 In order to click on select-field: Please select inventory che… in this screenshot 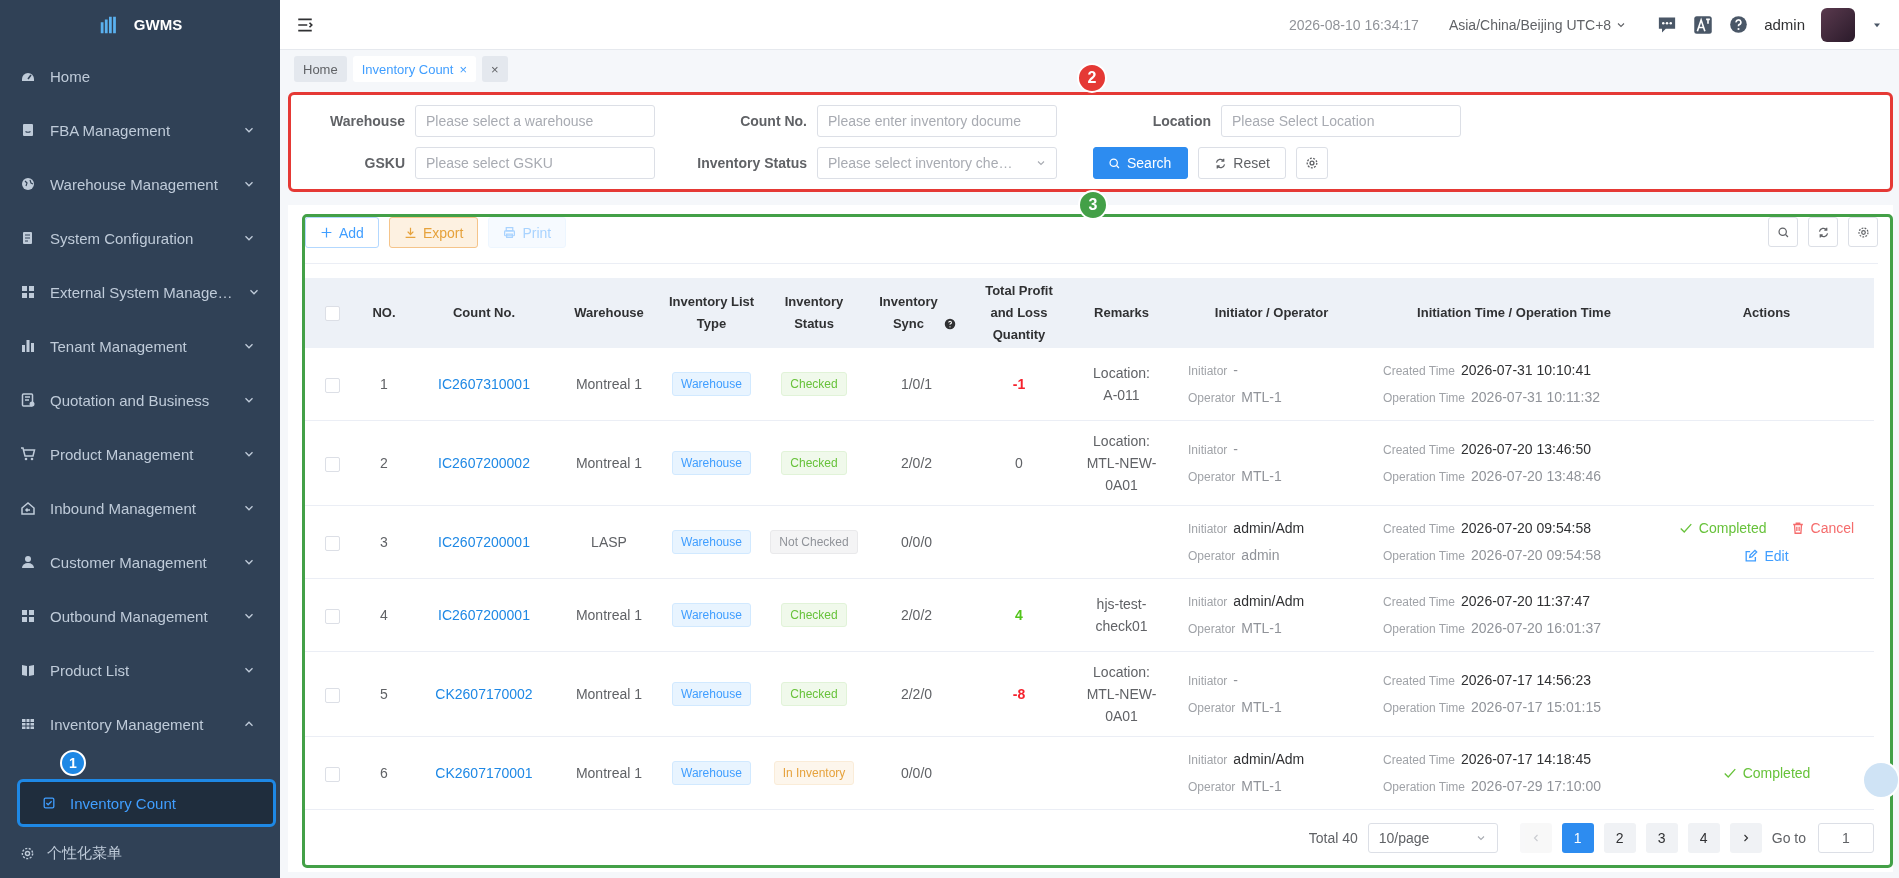, I will do `click(937, 163)`.